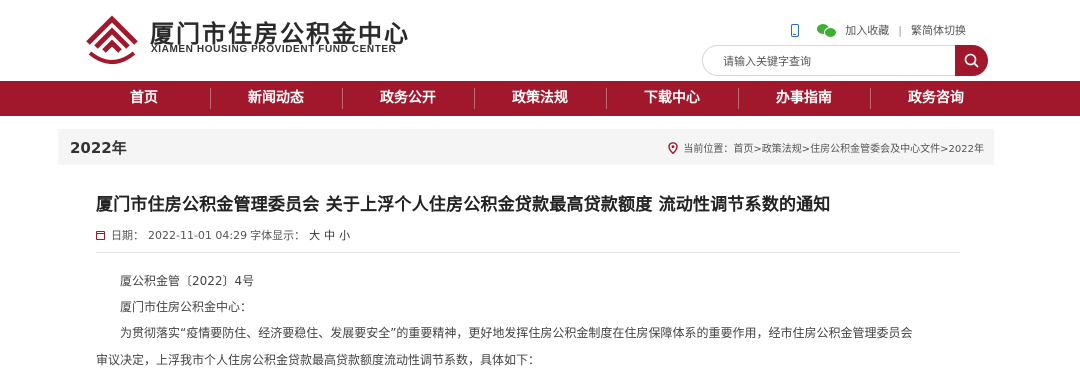  Describe the element at coordinates (833, 147) in the screenshot. I see `breadcrumb-text: 当前位置：首页>政策法规>住房公积金管委会及中心文件>2022年` at that location.